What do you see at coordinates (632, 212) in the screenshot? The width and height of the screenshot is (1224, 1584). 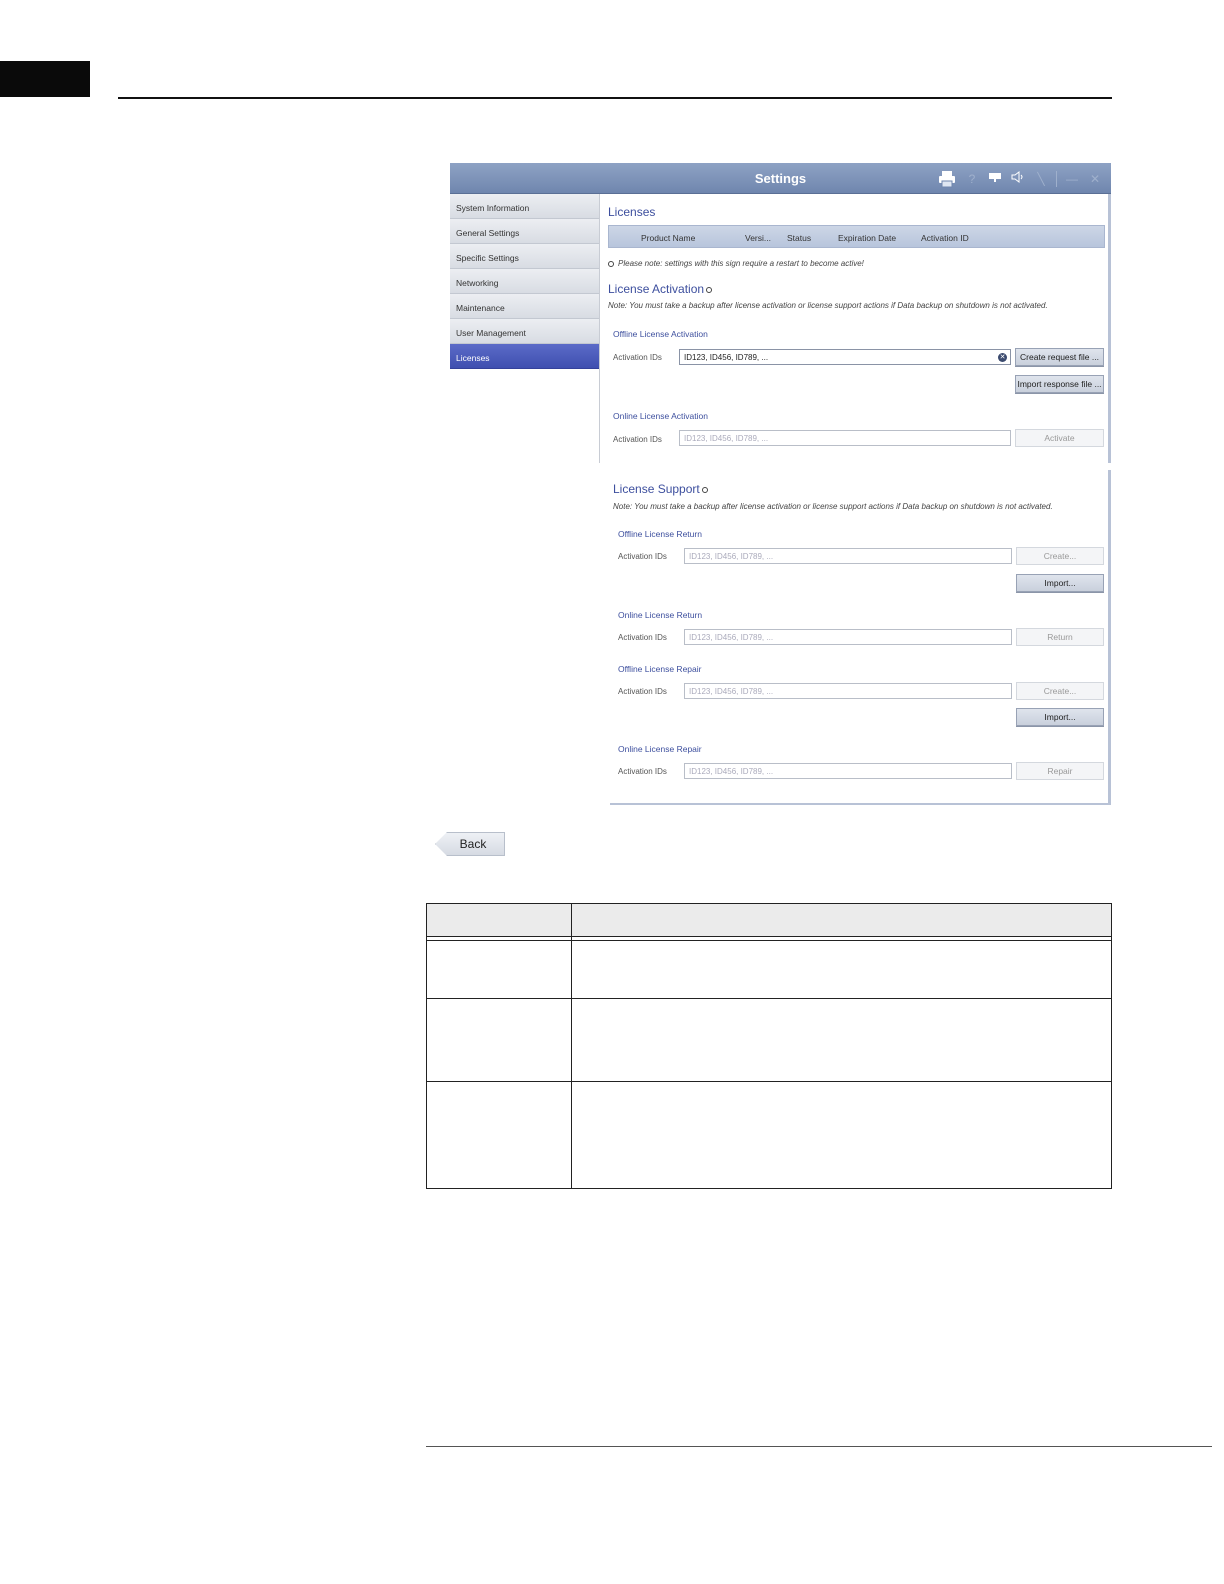 I see `licenses-heading: Licenses` at bounding box center [632, 212].